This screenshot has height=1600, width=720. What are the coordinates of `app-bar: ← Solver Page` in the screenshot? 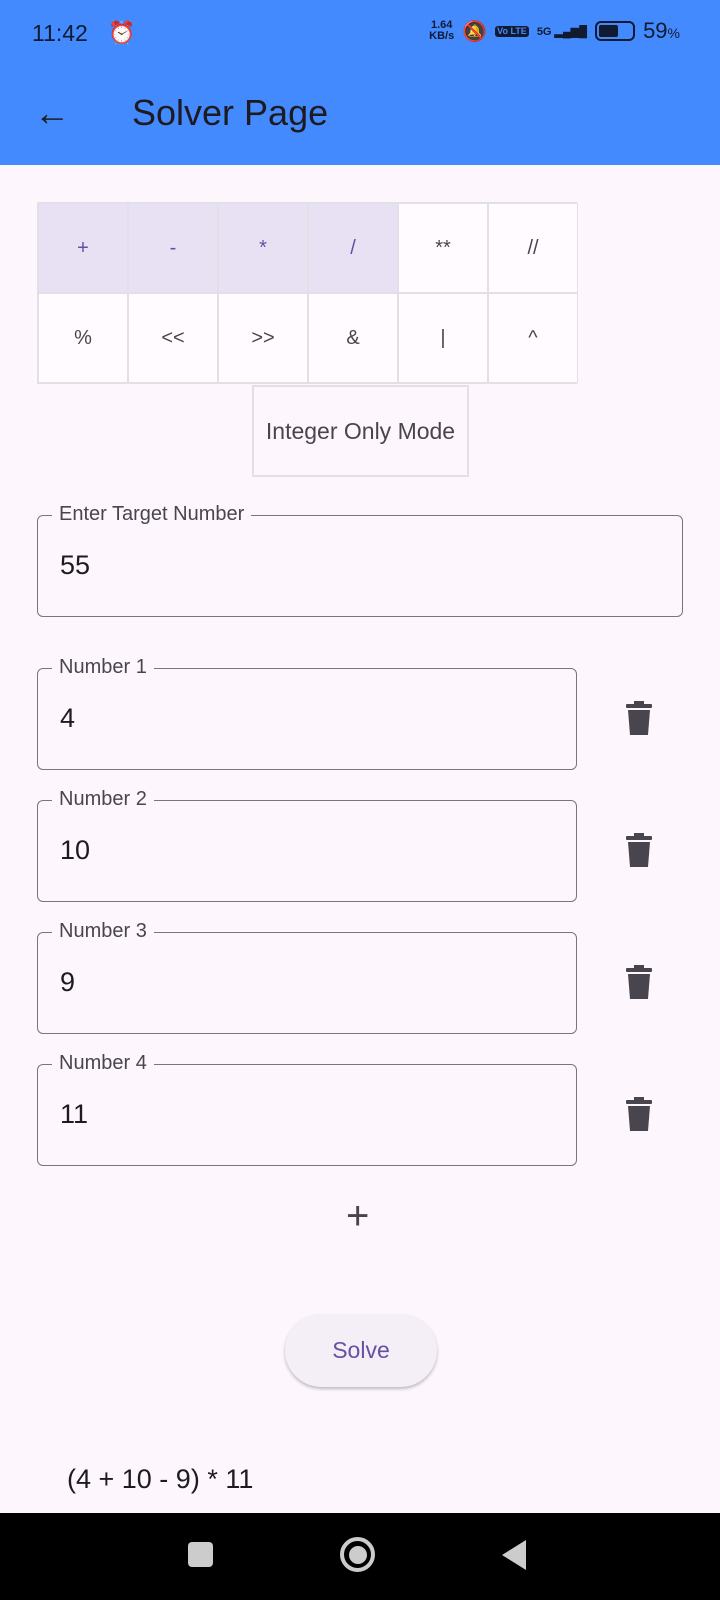 It's located at (360, 116).